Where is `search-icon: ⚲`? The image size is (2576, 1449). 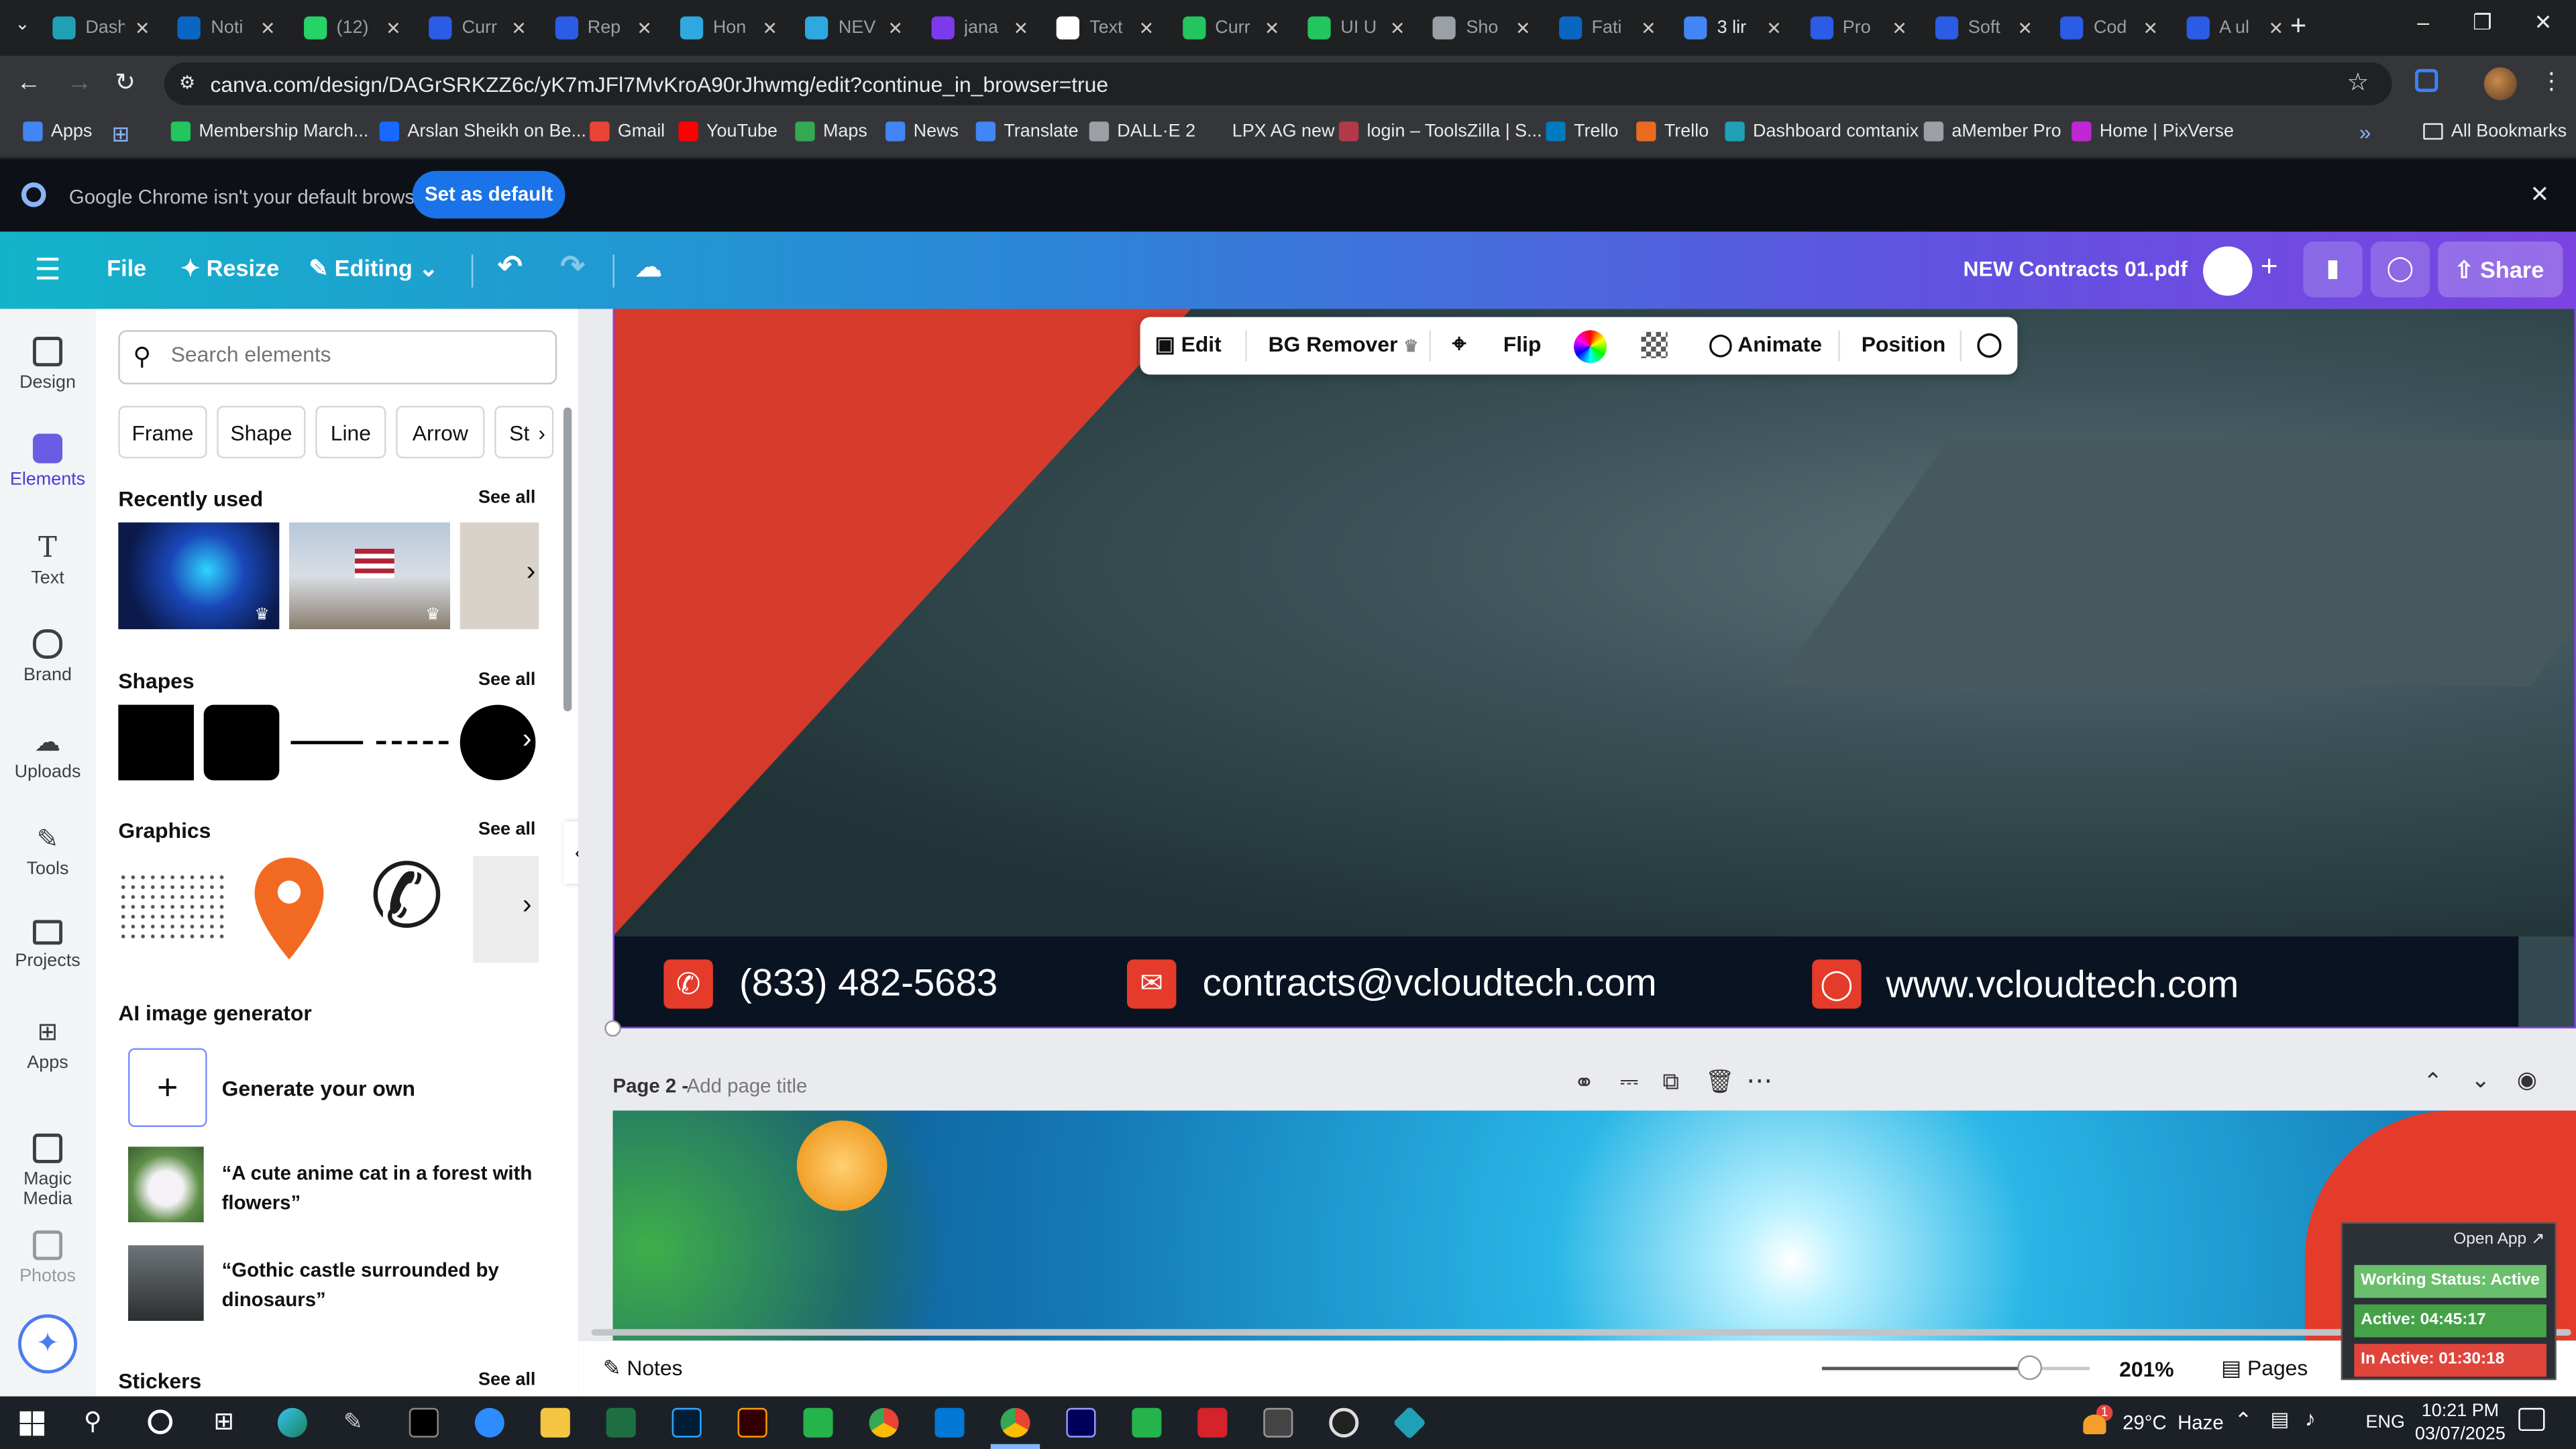
search-icon: ⚲ is located at coordinates (93, 1421).